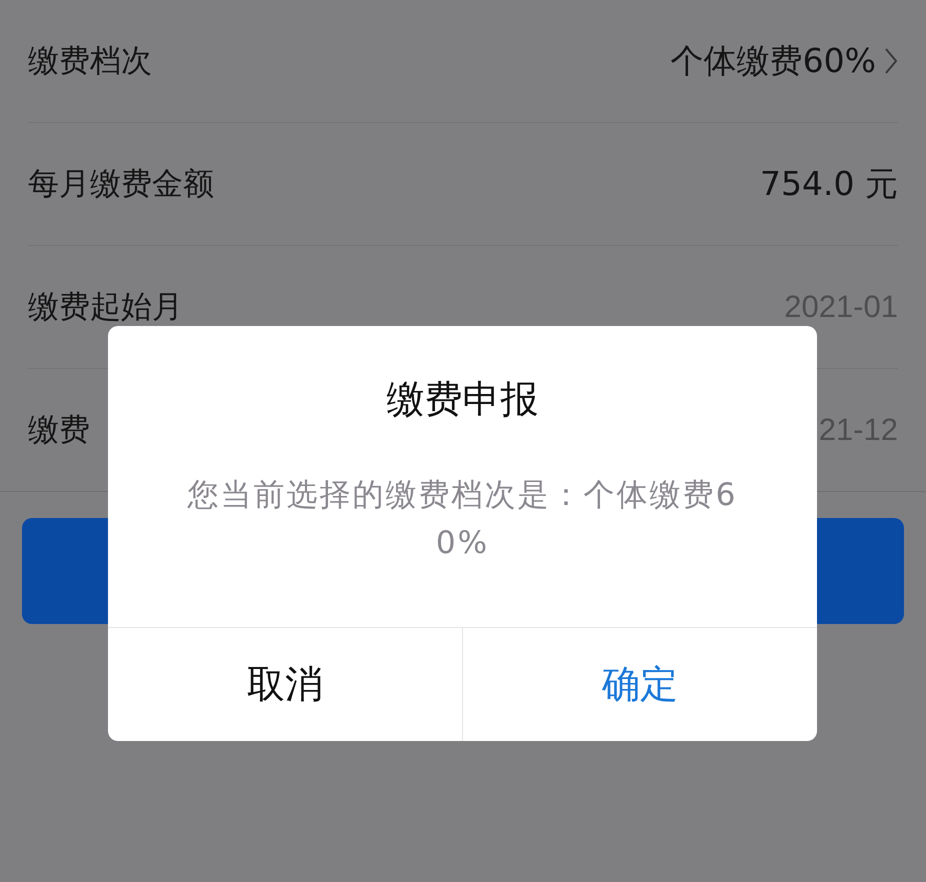  What do you see at coordinates (639, 684) in the screenshot?
I see `confirm-button: 确定` at bounding box center [639, 684].